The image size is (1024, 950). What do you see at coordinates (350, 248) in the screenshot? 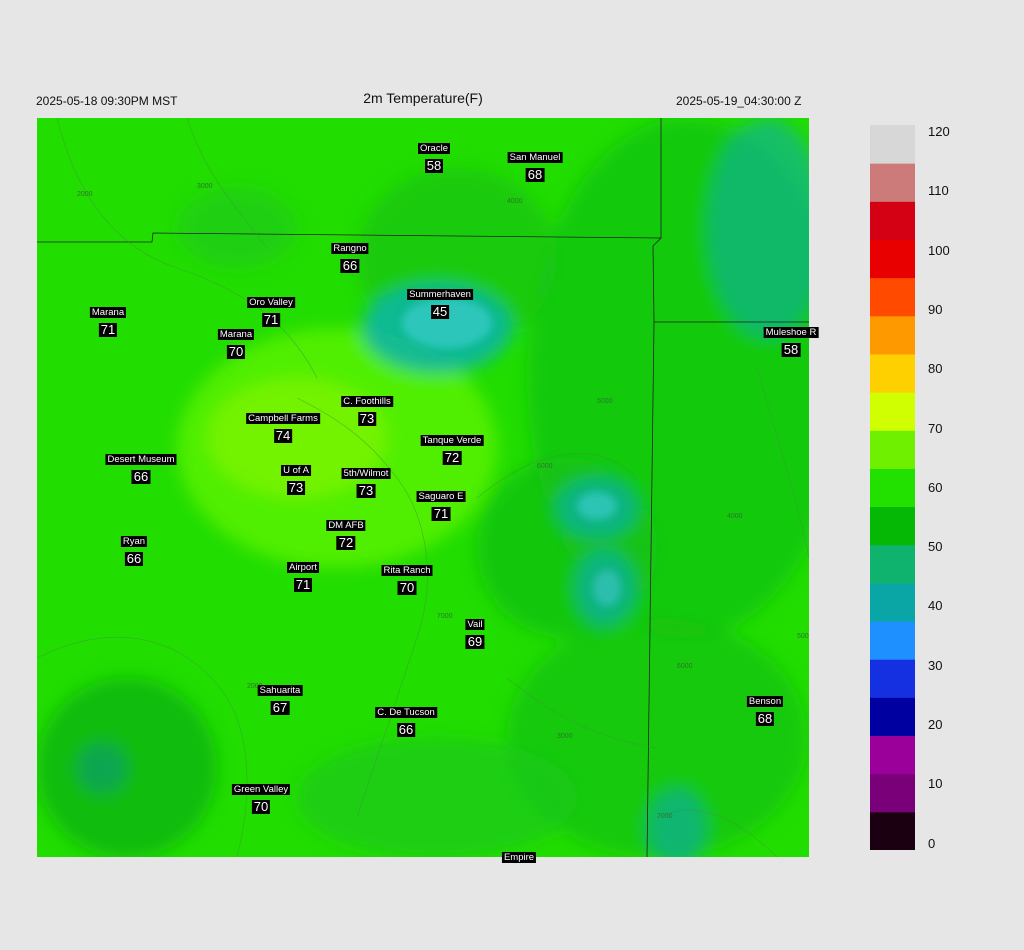
I see `station-name: Rangno` at bounding box center [350, 248].